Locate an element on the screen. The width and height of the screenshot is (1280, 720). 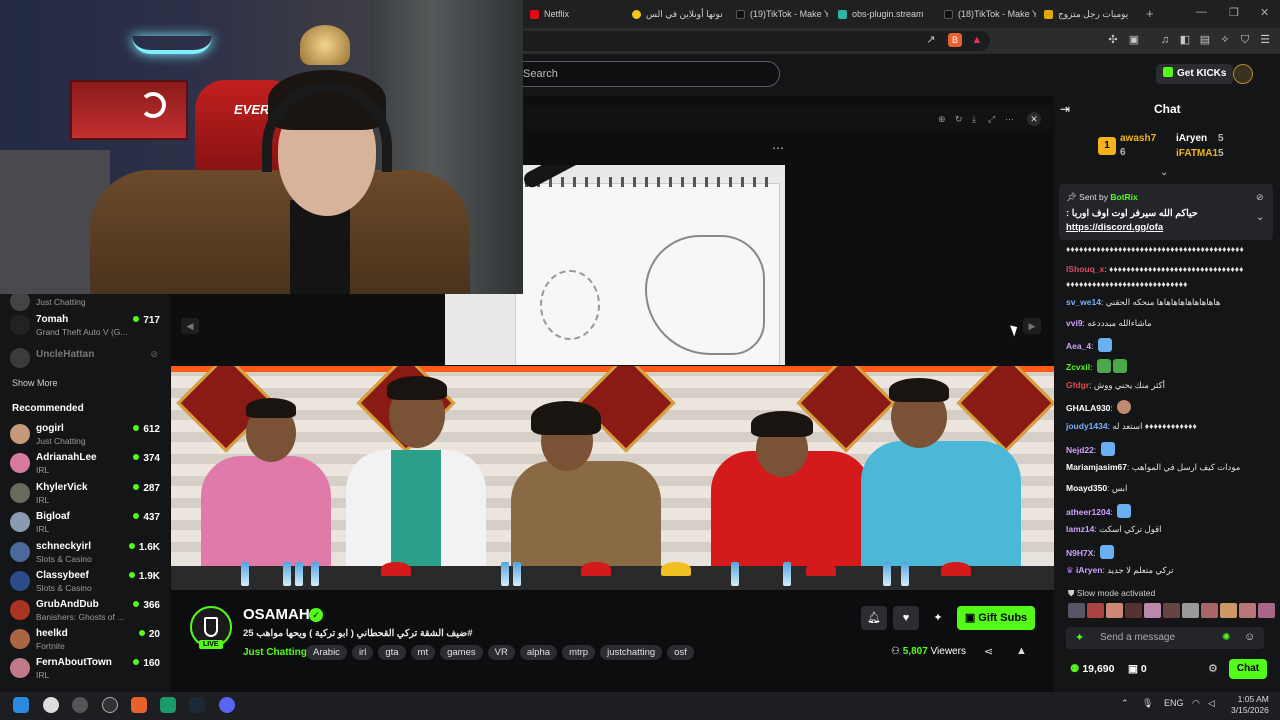
sidebar-item-adrianahlee: AdrianahLee IRL 374 is located at coordinates (85, 465).